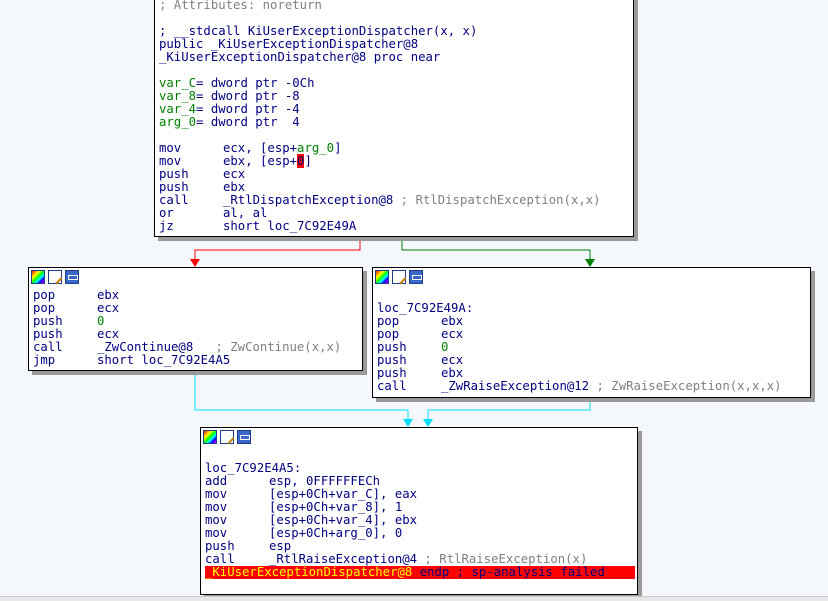 The height and width of the screenshot is (601, 828). What do you see at coordinates (496, 248) in the screenshot?
I see `edge-true` at bounding box center [496, 248].